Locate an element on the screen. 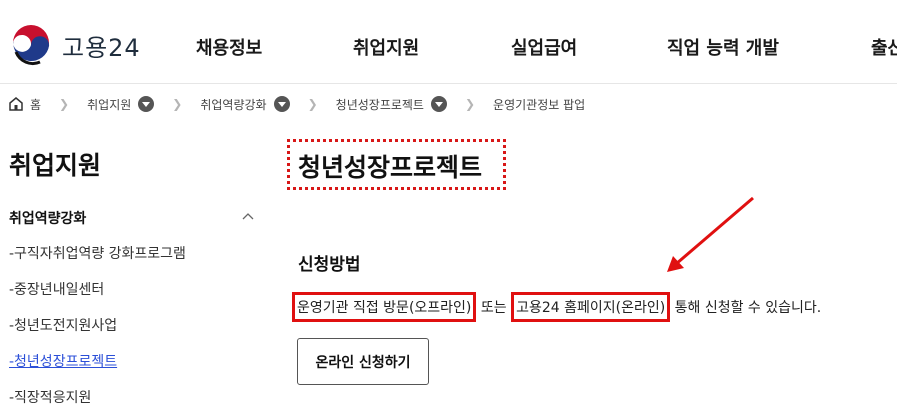 The width and height of the screenshot is (897, 418). desc-ending: 통해 신청할 수 있습니다. is located at coordinates (746, 308).